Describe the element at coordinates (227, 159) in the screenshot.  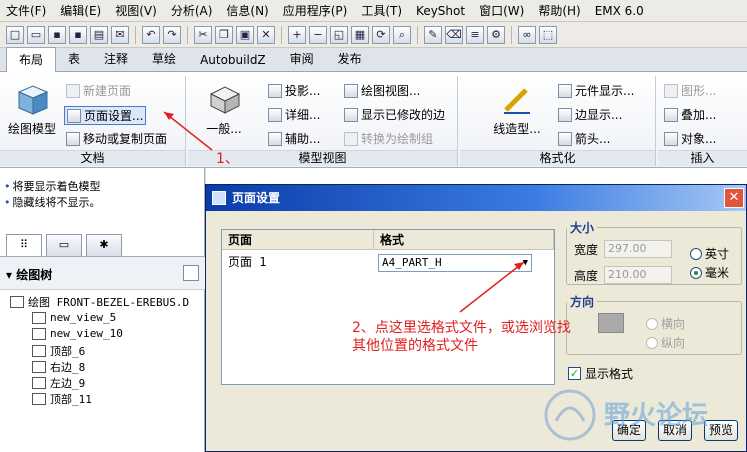
I see `annotation-step-1: 1、` at that location.